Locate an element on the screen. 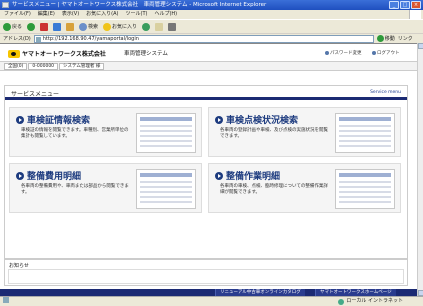  region-field: 全国(0) is located at coordinates (16, 66).